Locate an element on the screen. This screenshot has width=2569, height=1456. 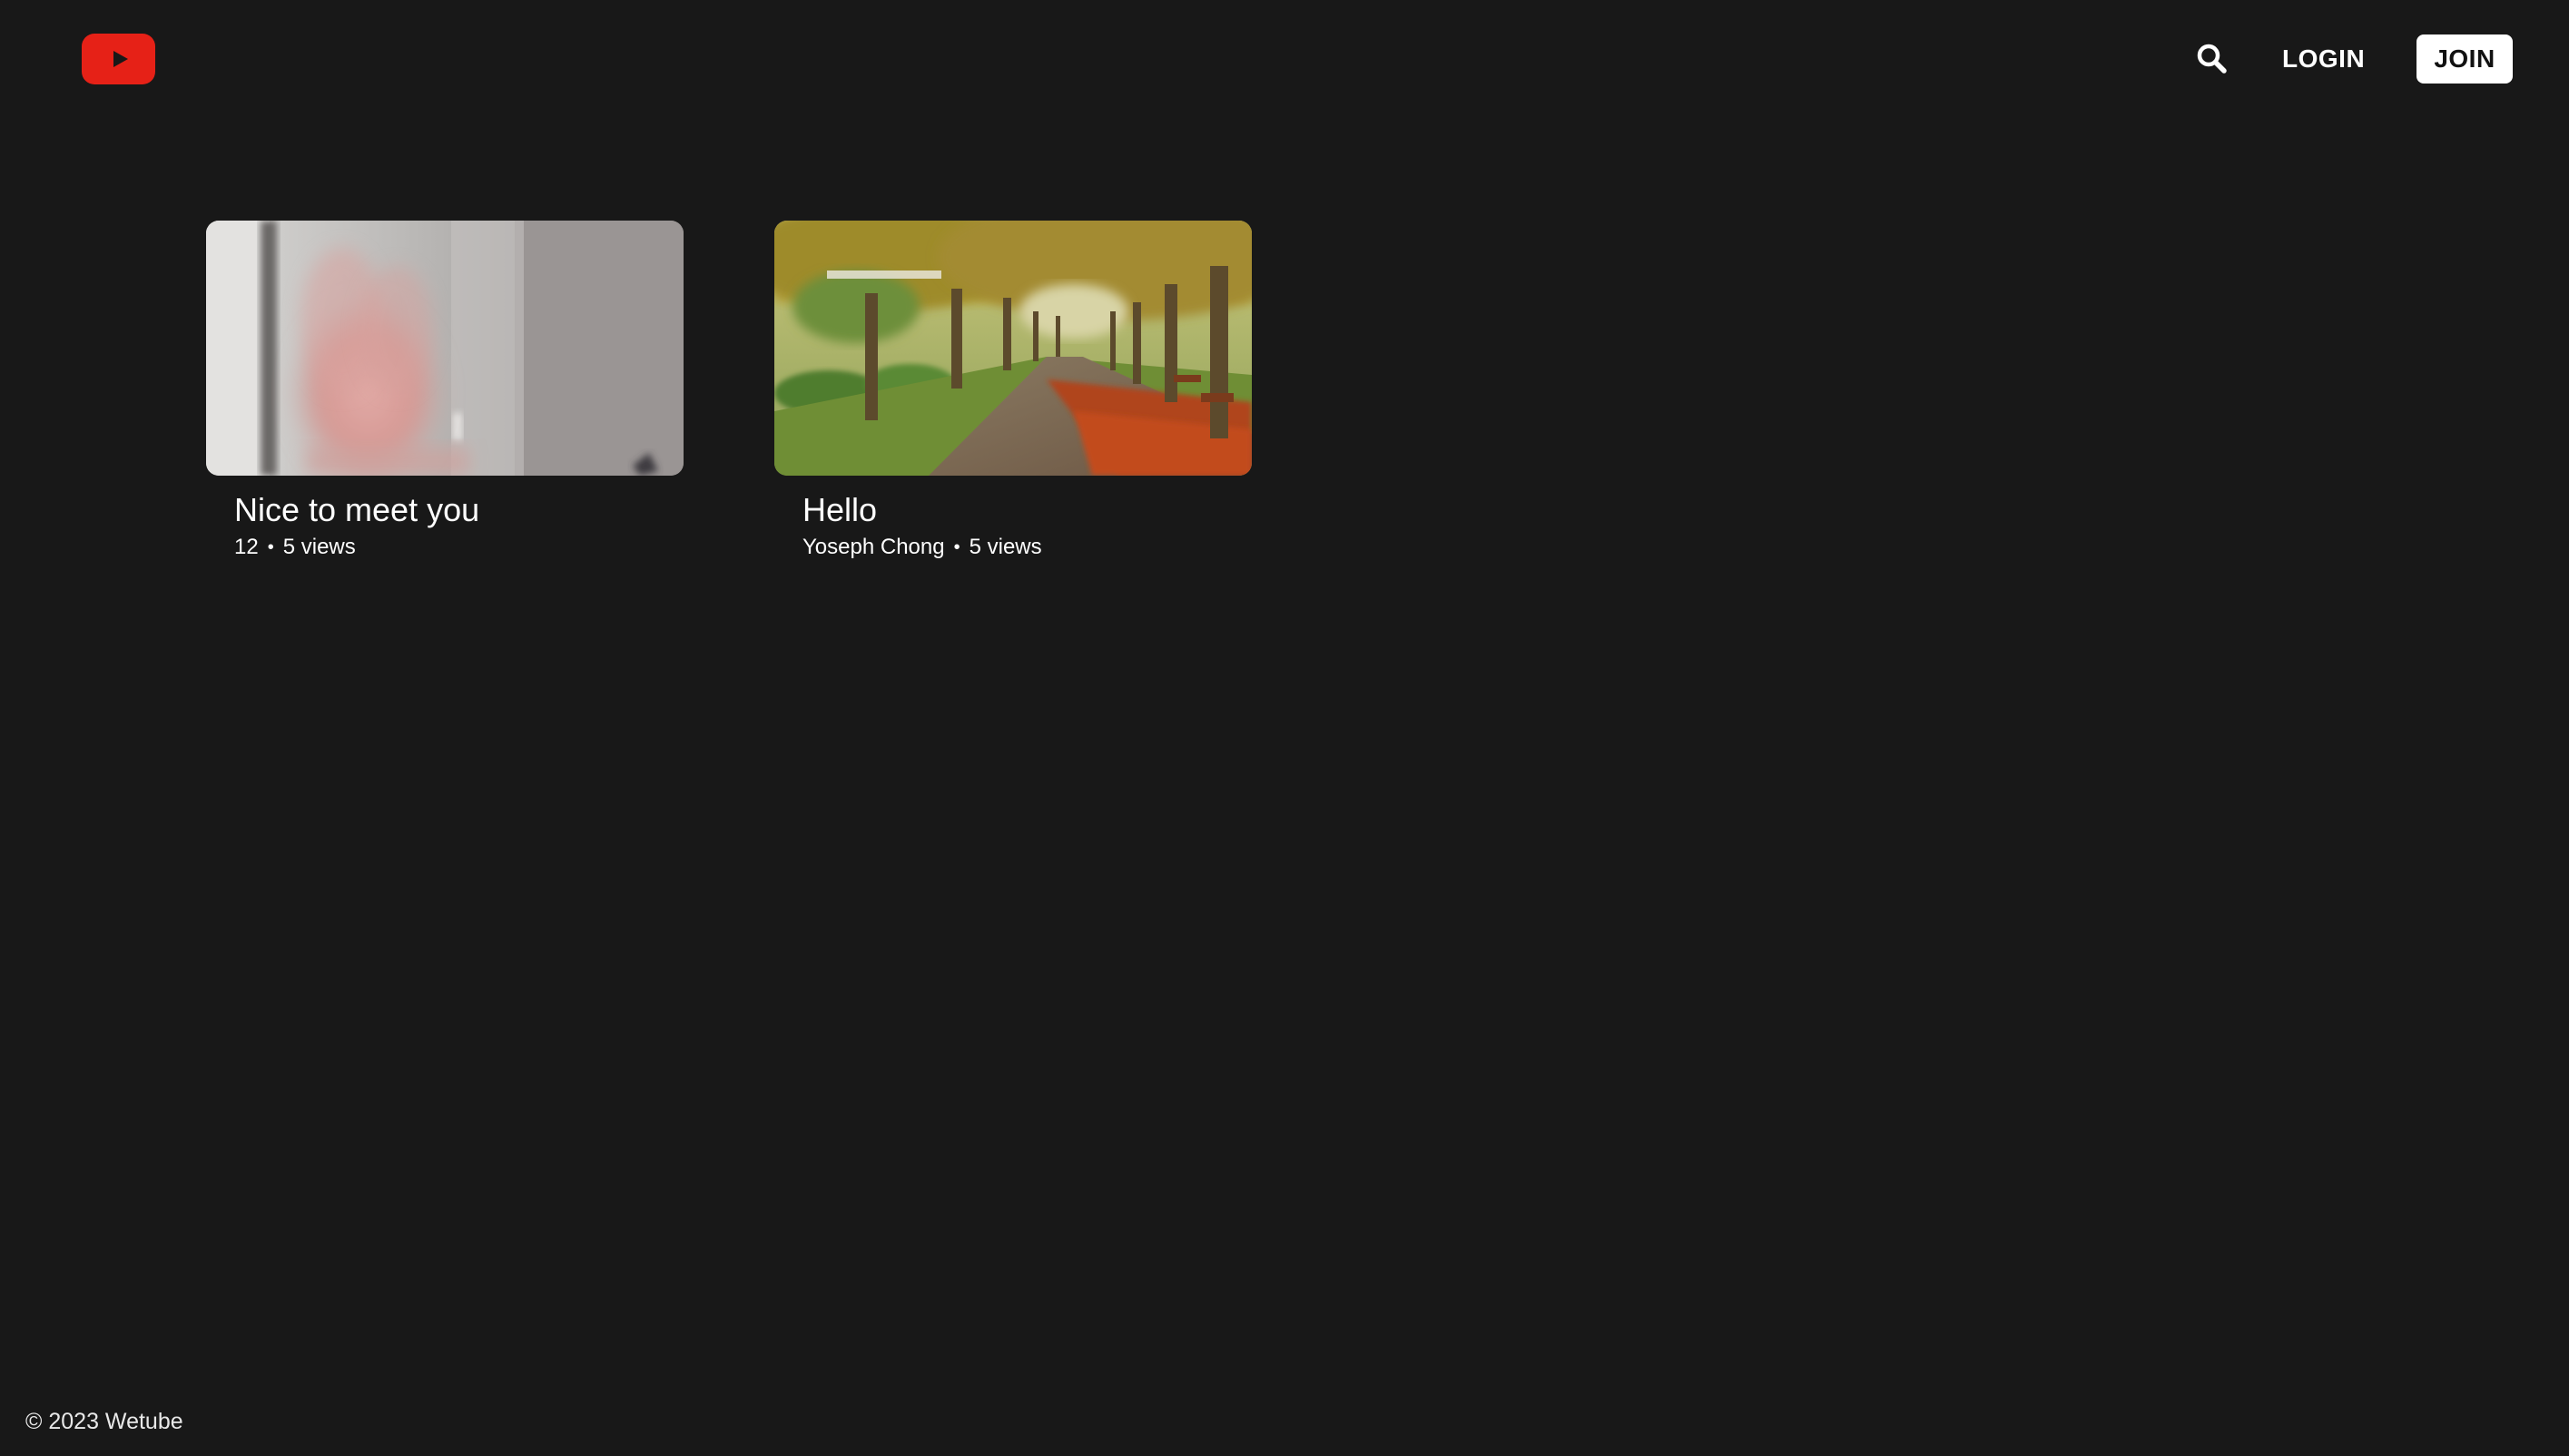
search-icon is located at coordinates (2212, 59).